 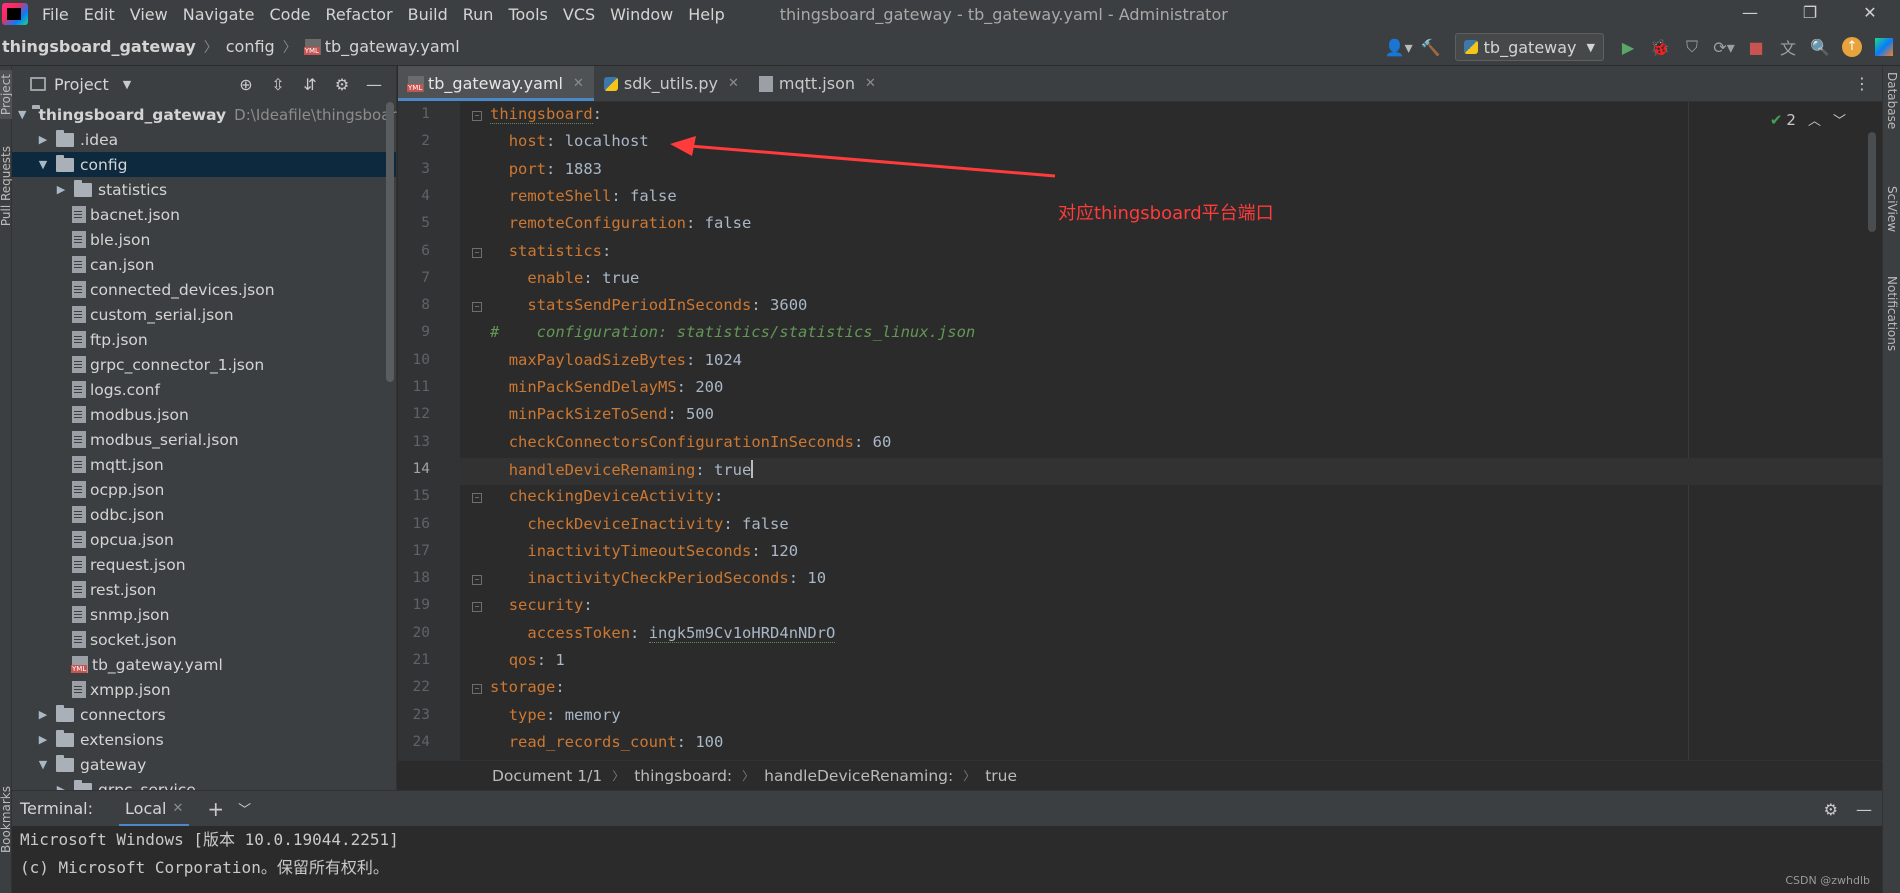 What do you see at coordinates (1852, 47) in the screenshot?
I see `update-icon: ↑` at bounding box center [1852, 47].